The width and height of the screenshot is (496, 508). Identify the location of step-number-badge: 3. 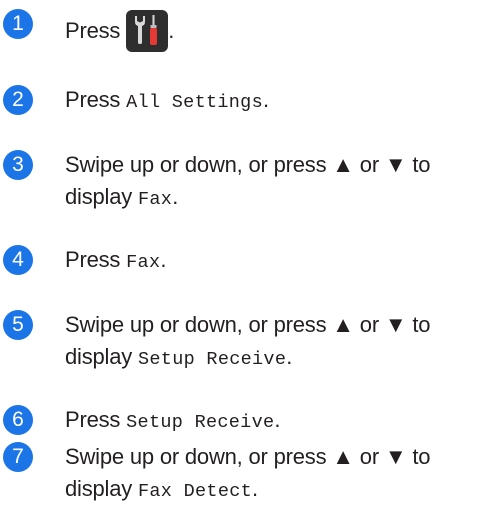
(18, 165).